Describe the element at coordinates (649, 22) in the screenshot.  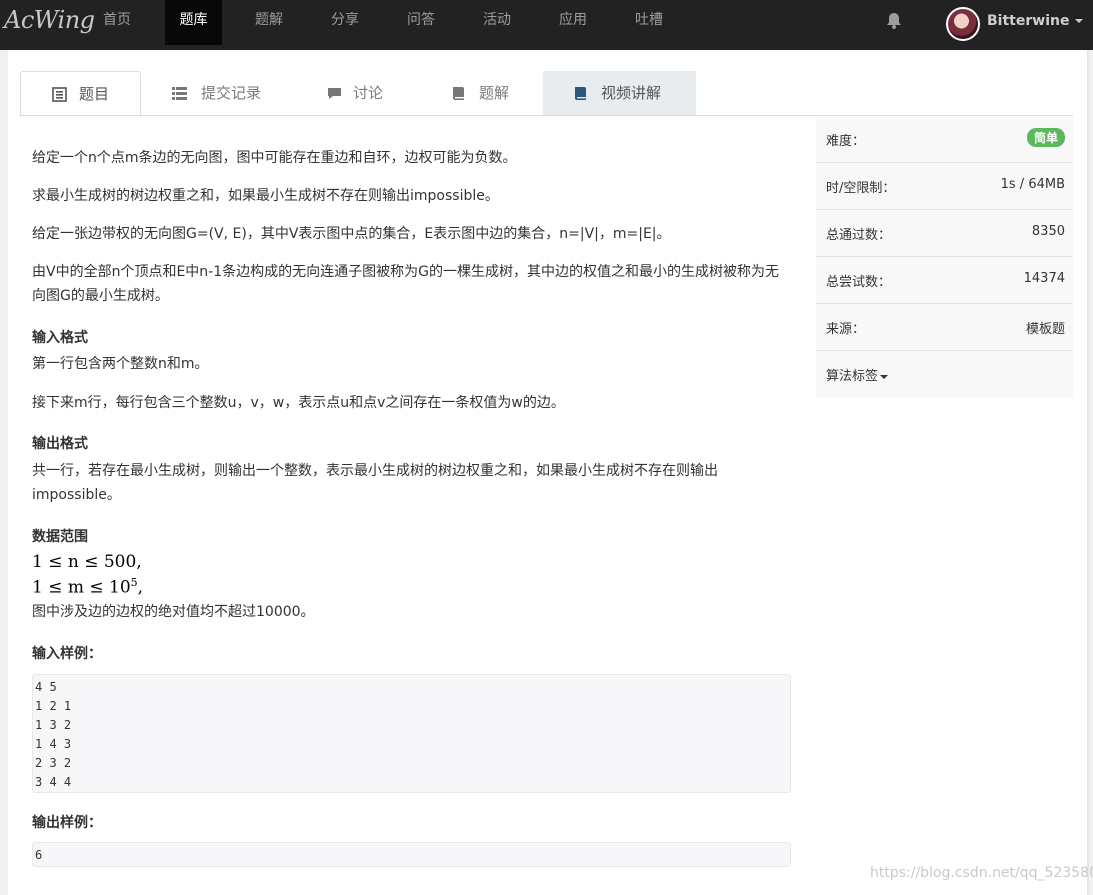
I see `nav-feedback: 吐槽` at that location.